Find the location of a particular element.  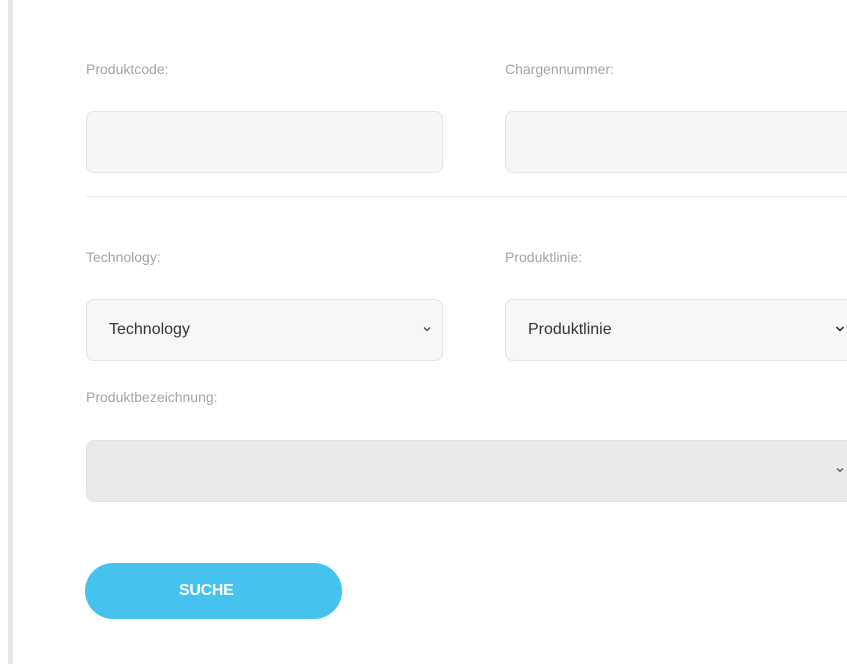

product-name-select is located at coordinates (466, 471).